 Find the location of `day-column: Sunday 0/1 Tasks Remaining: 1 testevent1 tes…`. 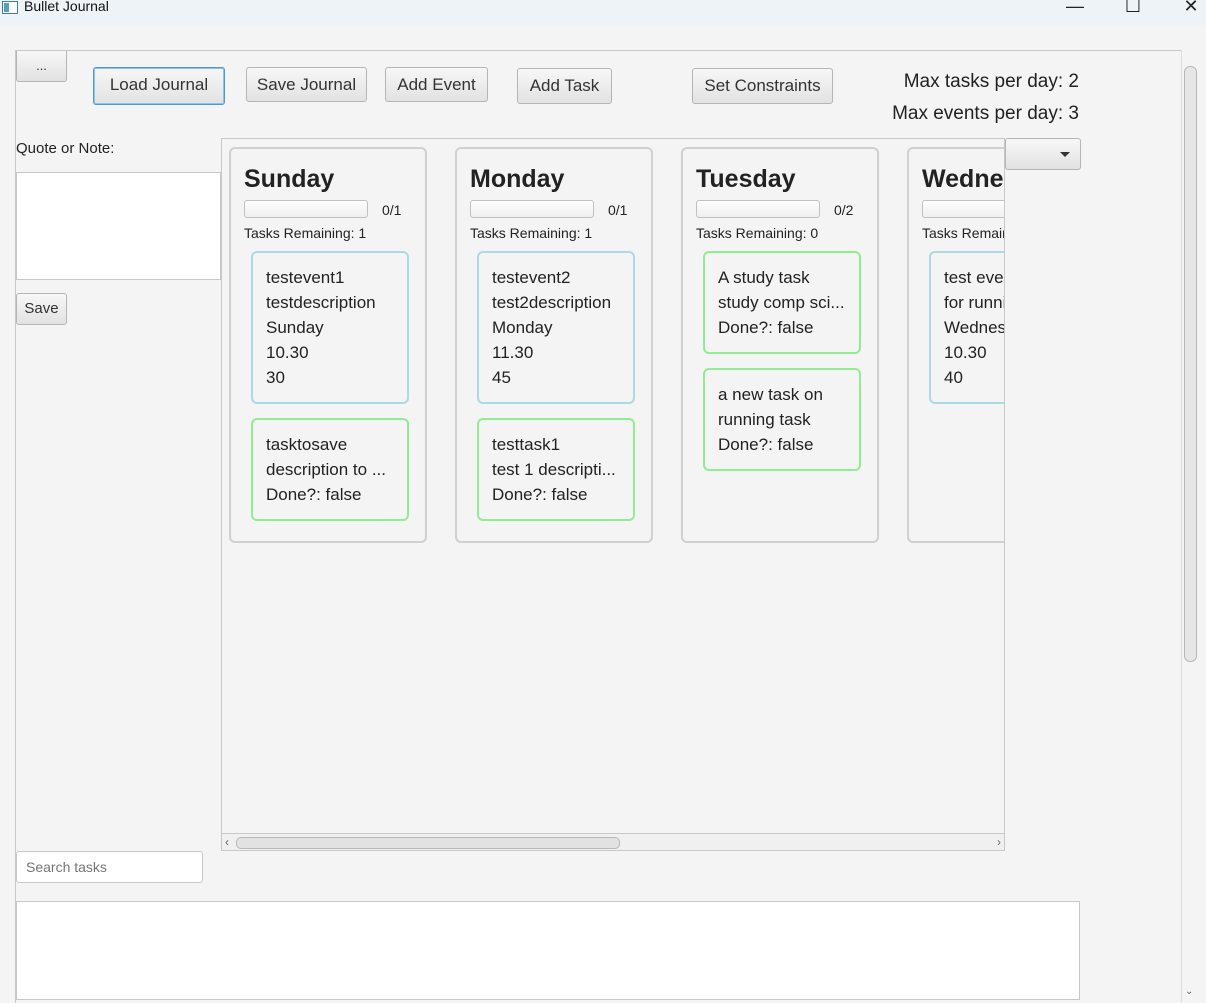

day-column: Sunday 0/1 Tasks Remaining: 1 testevent1 tes… is located at coordinates (328, 345).